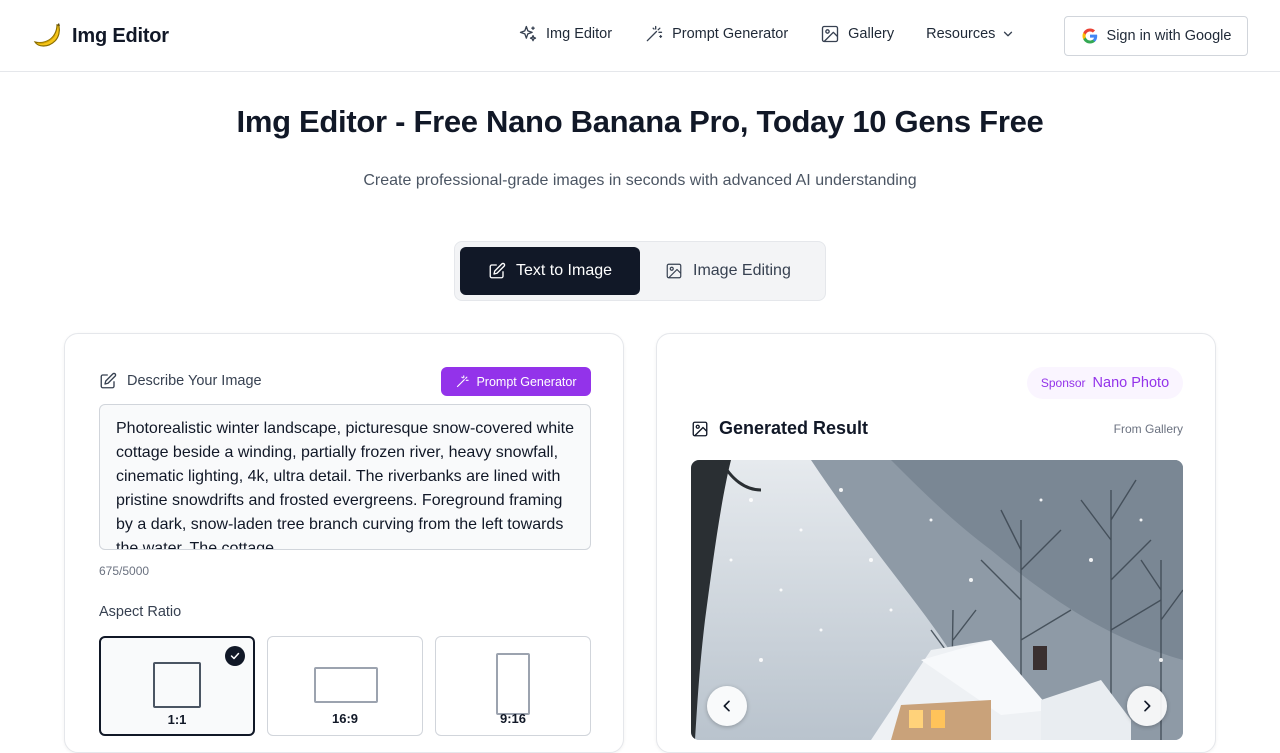 This screenshot has height=753, width=1280. Describe the element at coordinates (794, 428) in the screenshot. I see `result-title-text: Generated Result` at that location.